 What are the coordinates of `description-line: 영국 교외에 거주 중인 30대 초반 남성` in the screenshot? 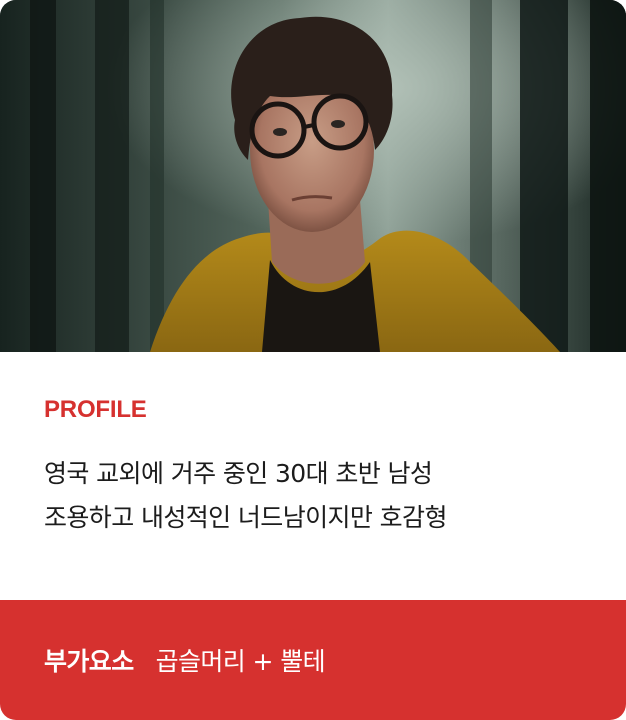 It's located at (238, 473).